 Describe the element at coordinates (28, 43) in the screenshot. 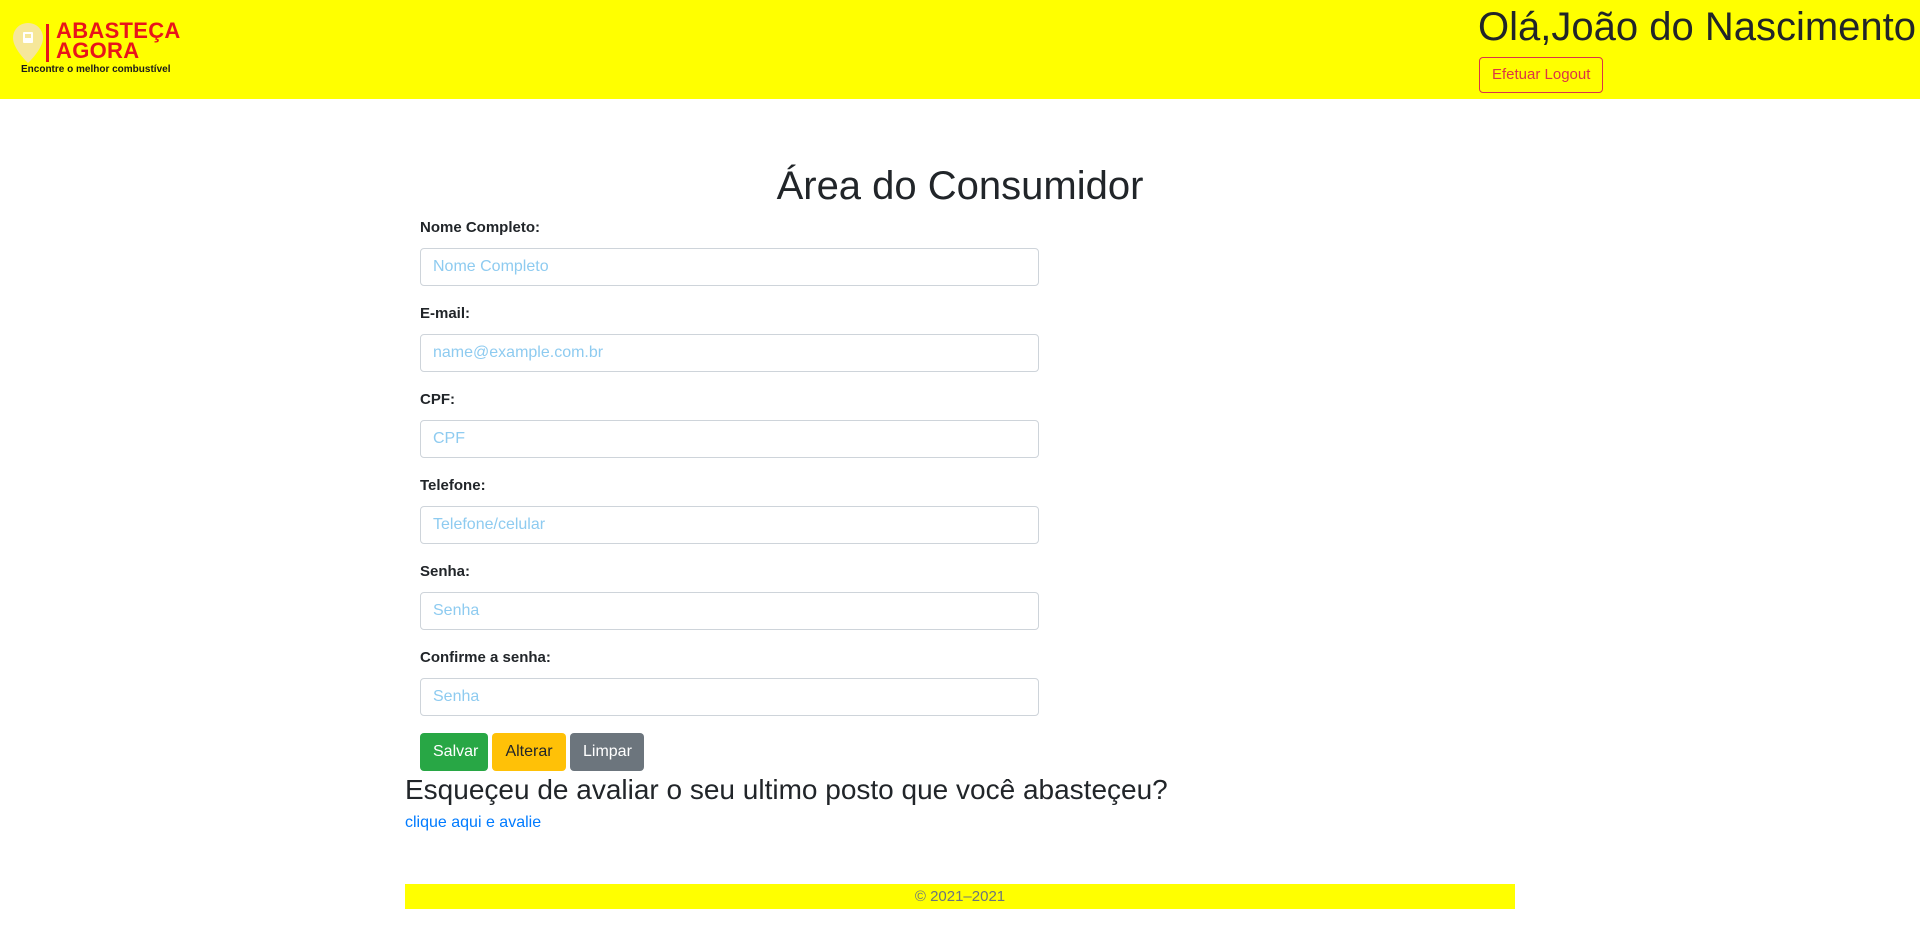

I see `fuel-pin-icon` at that location.